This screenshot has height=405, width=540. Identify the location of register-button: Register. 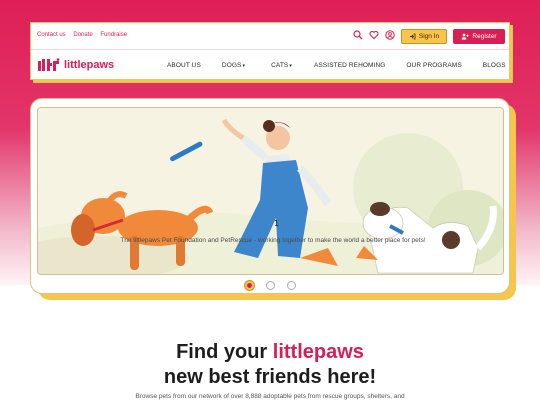
(479, 36).